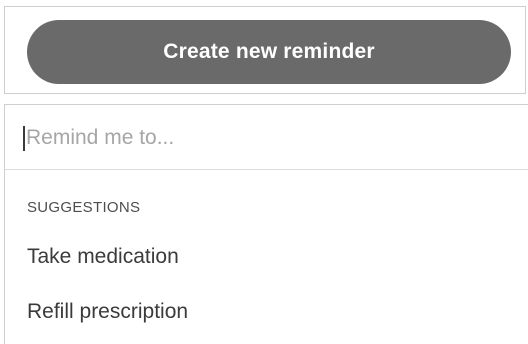 This screenshot has width=528, height=344. Describe the element at coordinates (84, 207) in the screenshot. I see `suggestions-heading: SUGGESTIONS` at that location.